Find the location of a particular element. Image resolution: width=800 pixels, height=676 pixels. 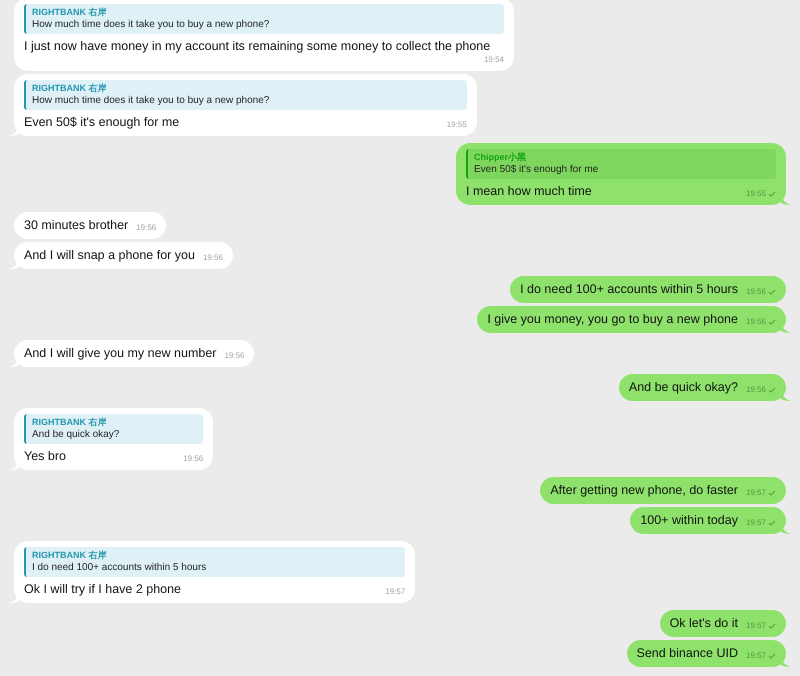

message-text: Send binance UID is located at coordinates (687, 653).